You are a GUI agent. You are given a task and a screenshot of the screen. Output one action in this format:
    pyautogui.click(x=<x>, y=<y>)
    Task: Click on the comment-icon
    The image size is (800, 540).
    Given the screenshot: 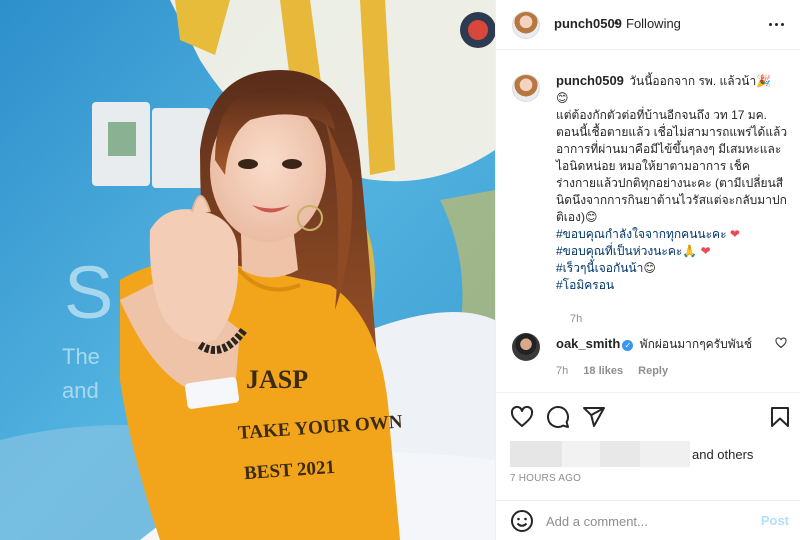 What is the action you would take?
    pyautogui.click(x=558, y=417)
    